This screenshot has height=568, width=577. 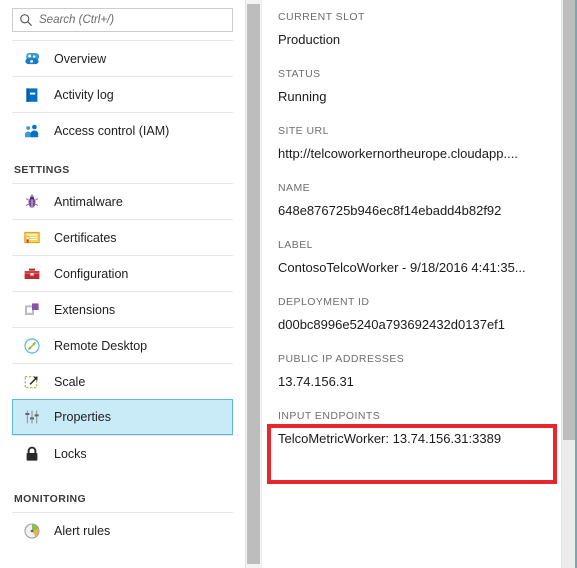 What do you see at coordinates (122, 94) in the screenshot?
I see `sidebar-item-activity-log: Activity log` at bounding box center [122, 94].